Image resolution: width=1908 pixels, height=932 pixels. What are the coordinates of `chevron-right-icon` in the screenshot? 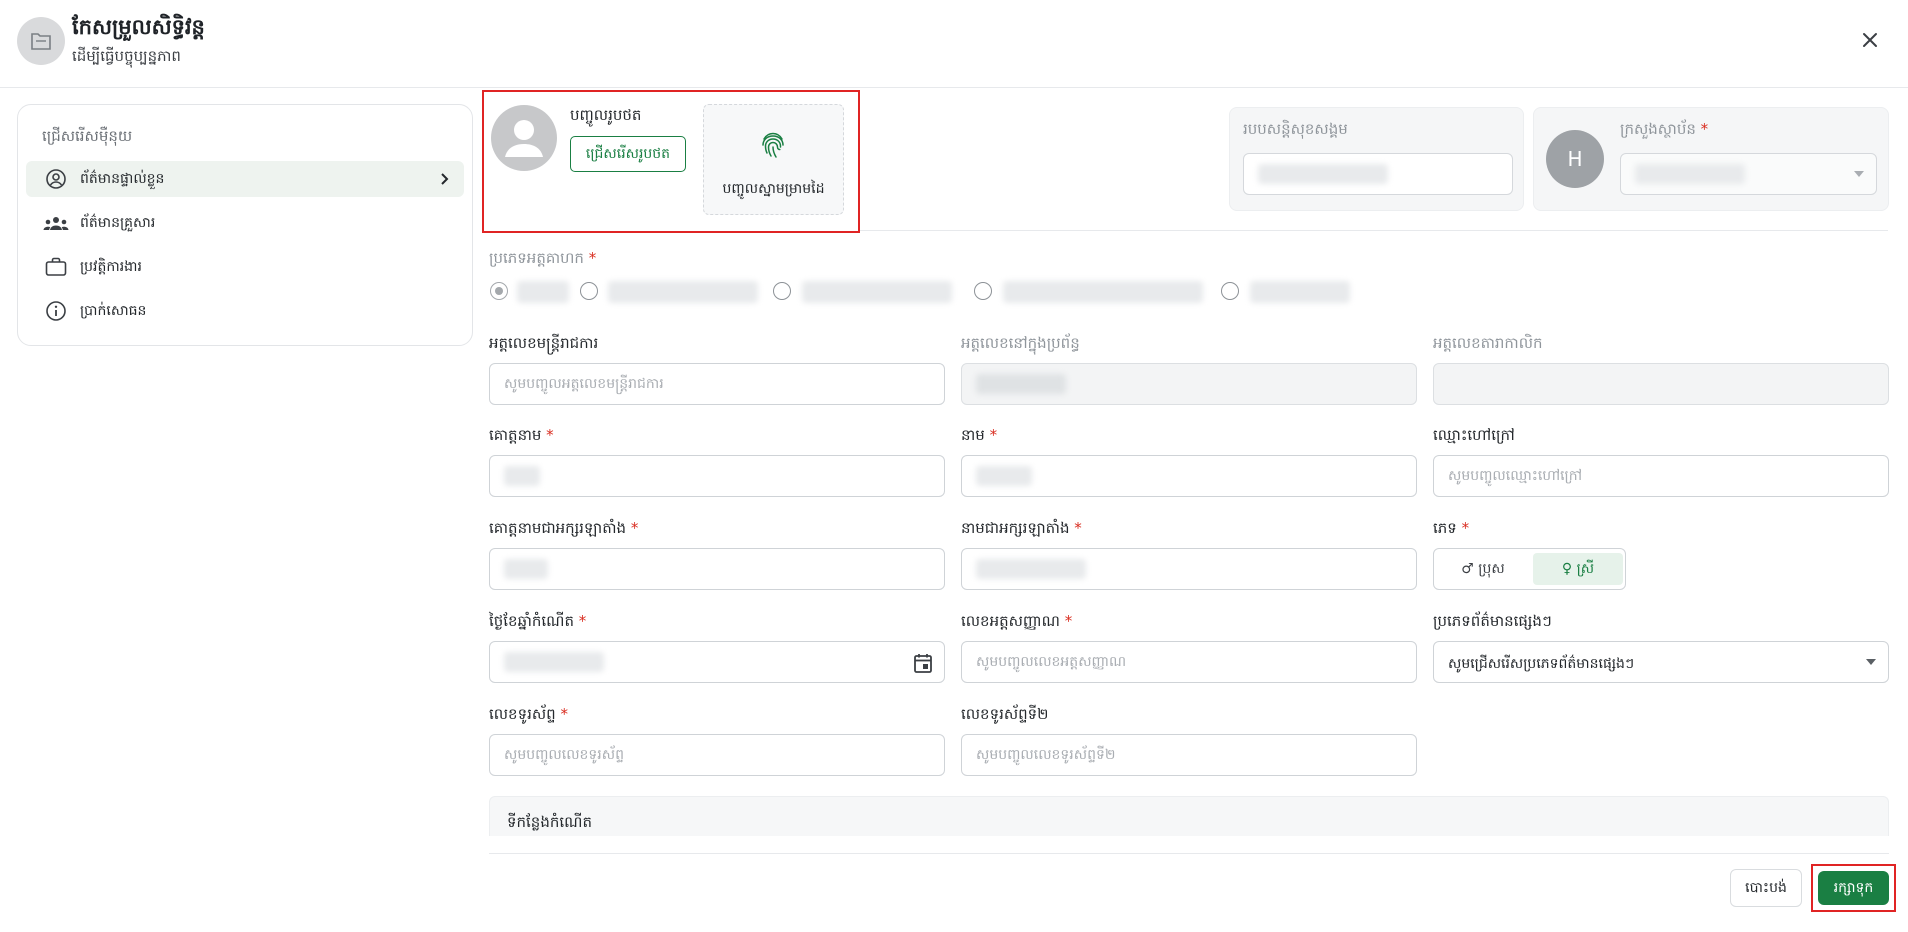 It's located at (444, 179).